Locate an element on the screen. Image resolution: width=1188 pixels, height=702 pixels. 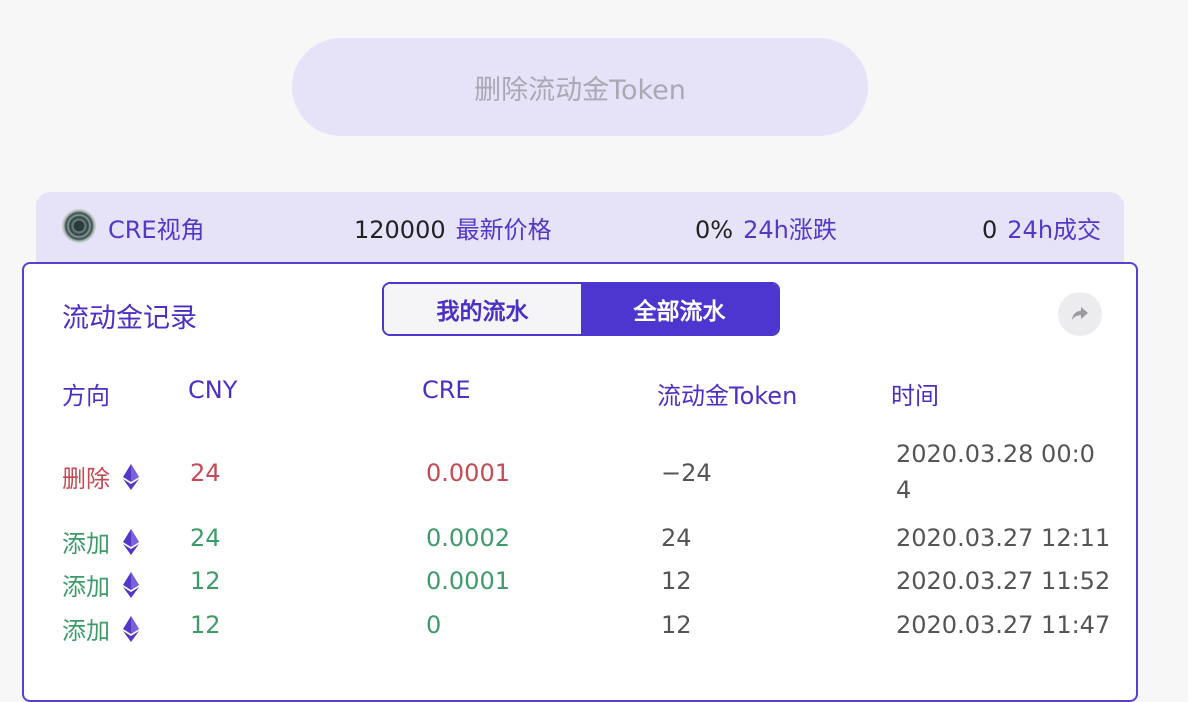
column-time: 时间 is located at coordinates (915, 396).